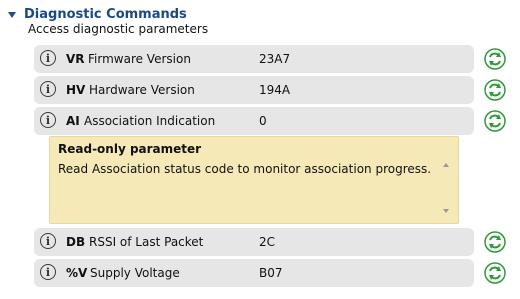 Image resolution: width=520 pixels, height=299 pixels. I want to click on param-row-v: i %V Supply Voltage B07, so click(254, 273).